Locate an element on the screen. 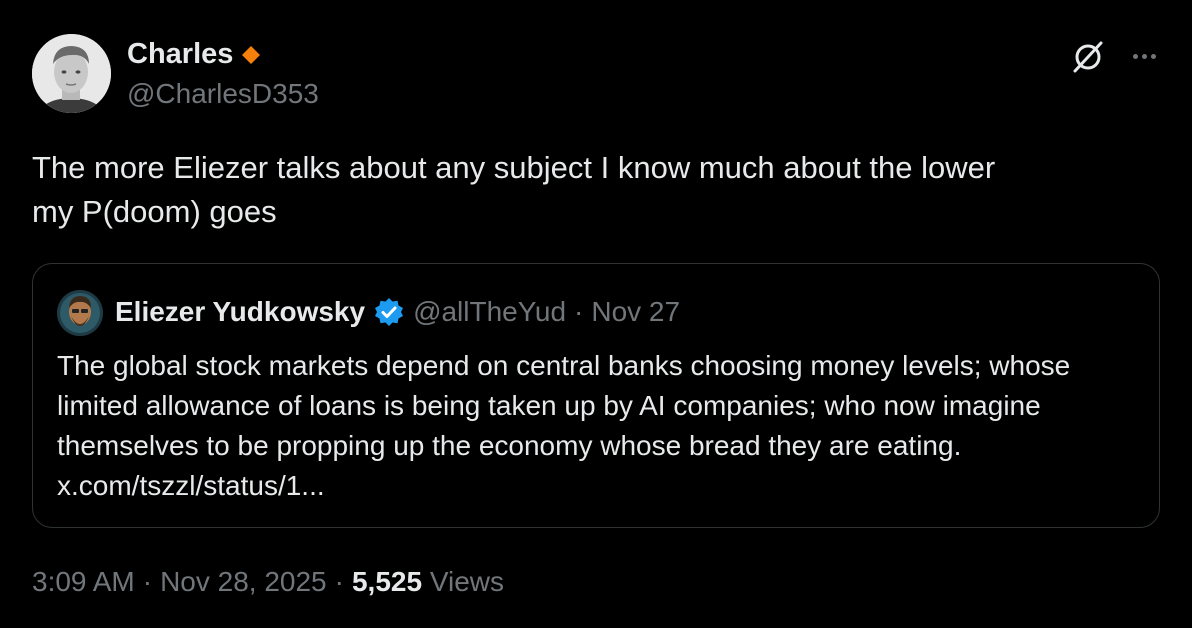 The image size is (1192, 628). tweet-meta: 3:09 AM · Nov 28, 2025 · 5,525 Views is located at coordinates (268, 582).